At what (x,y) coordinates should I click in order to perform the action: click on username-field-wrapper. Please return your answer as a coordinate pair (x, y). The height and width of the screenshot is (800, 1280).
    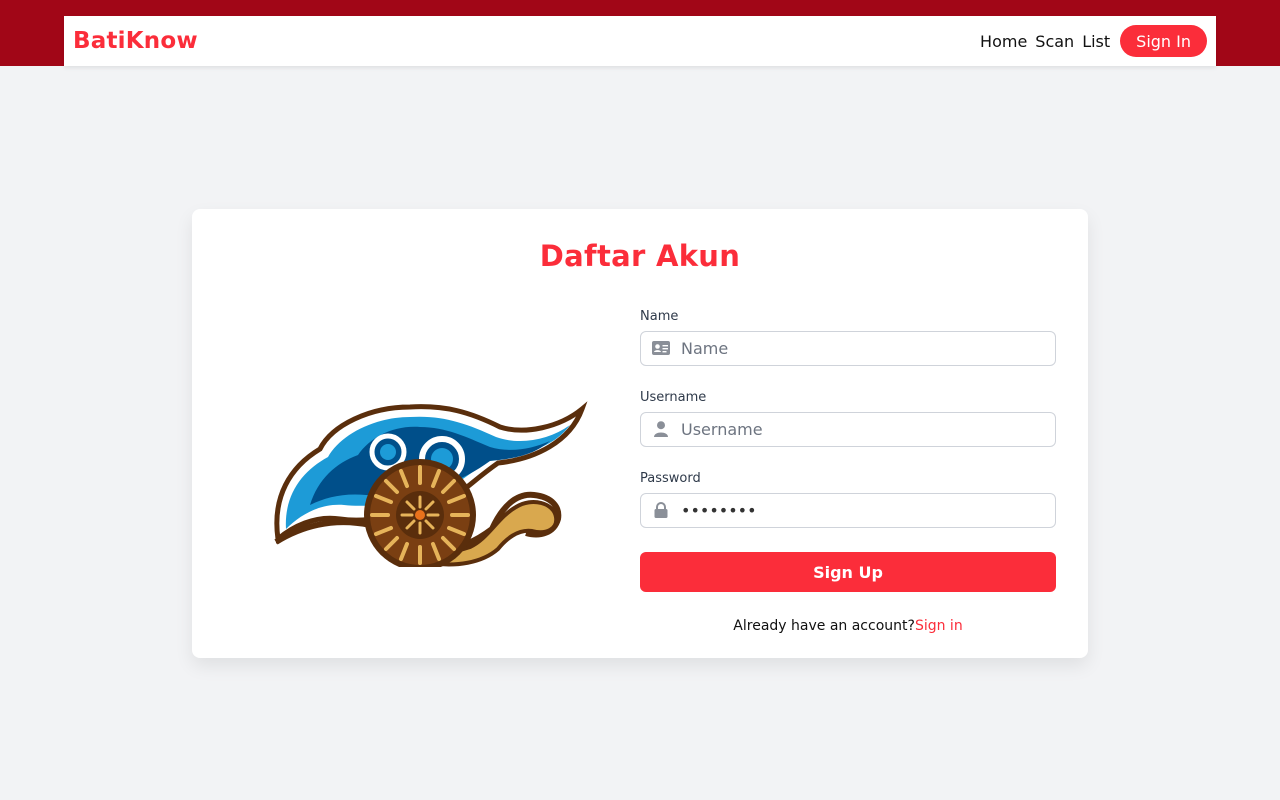
    Looking at the image, I should click on (848, 429).